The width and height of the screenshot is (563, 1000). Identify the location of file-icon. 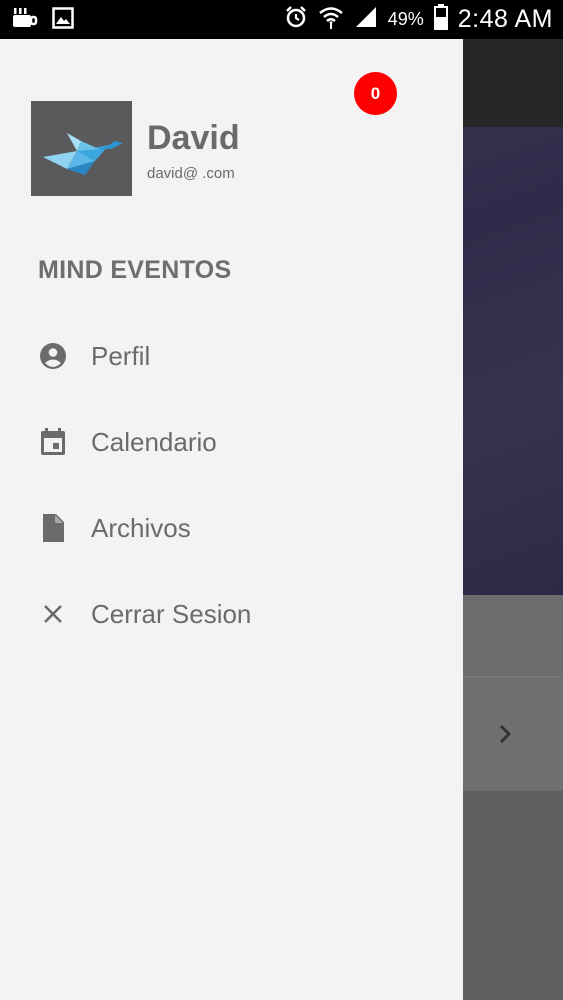
(53, 528).